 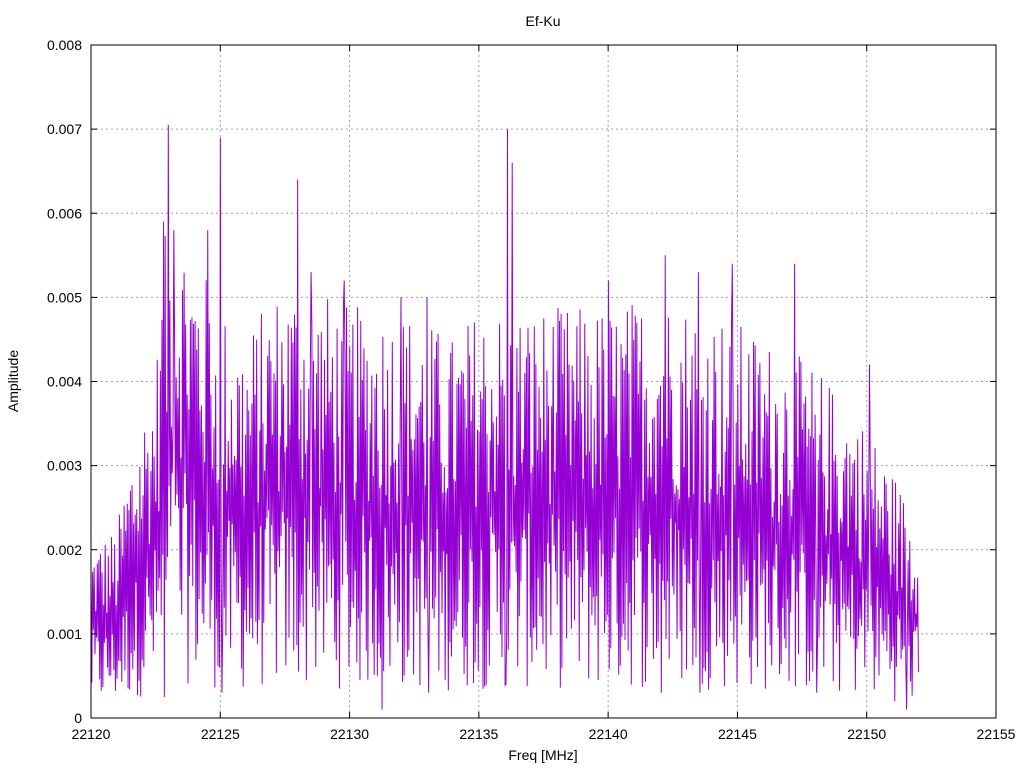 What do you see at coordinates (996, 734) in the screenshot?
I see `x-tick-label: 22155` at bounding box center [996, 734].